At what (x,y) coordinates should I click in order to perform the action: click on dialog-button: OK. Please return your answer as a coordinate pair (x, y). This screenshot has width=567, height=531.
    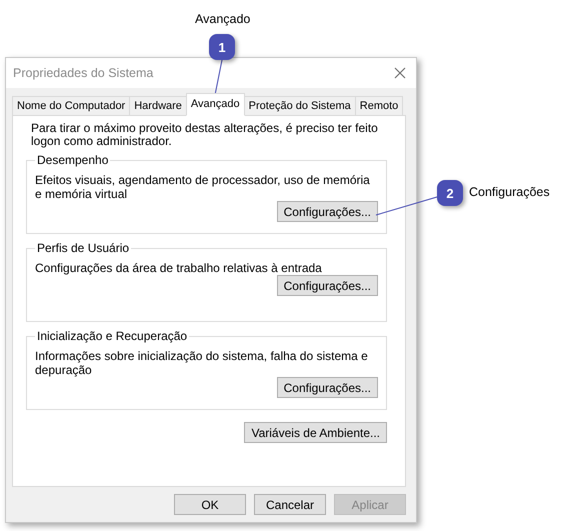
    Looking at the image, I should click on (210, 504).